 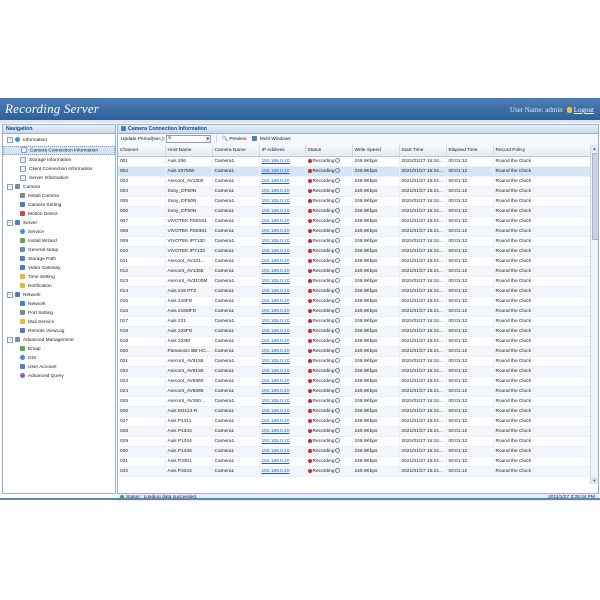 I want to click on nav-item-network: Network, so click(x=59, y=304).